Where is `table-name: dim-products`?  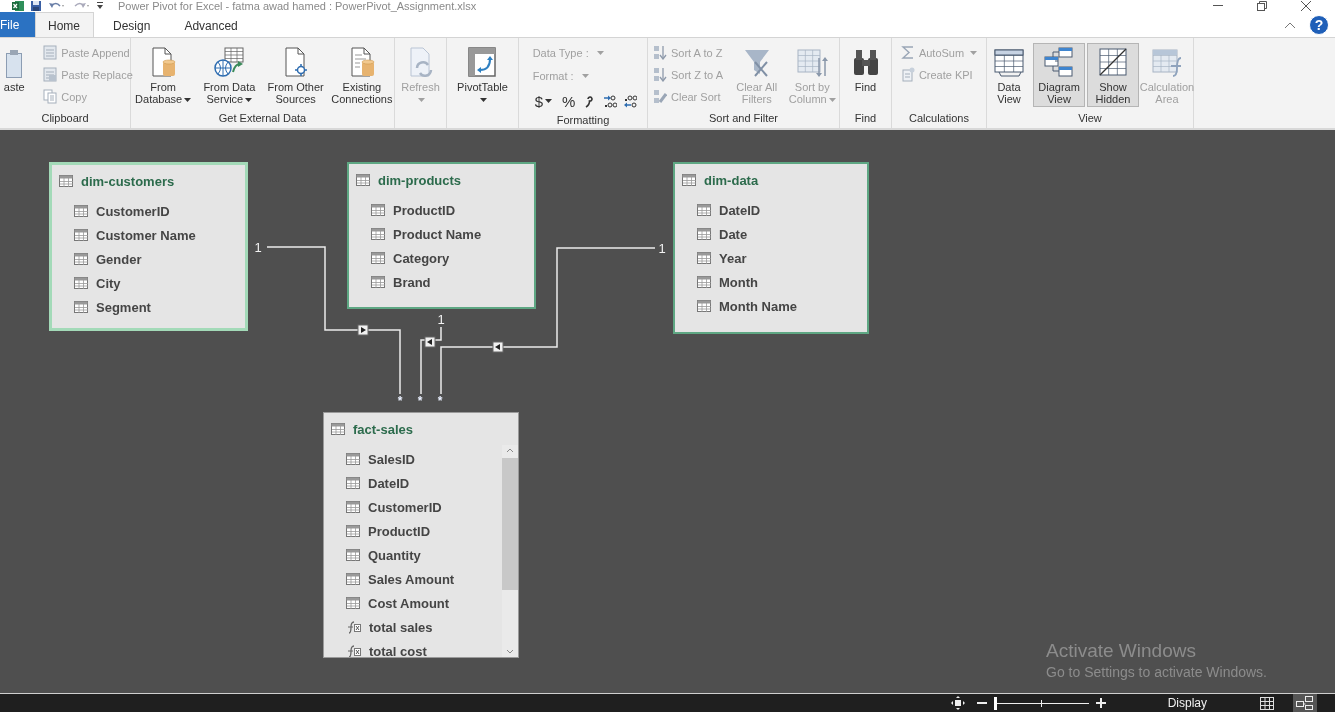 table-name: dim-products is located at coordinates (420, 180).